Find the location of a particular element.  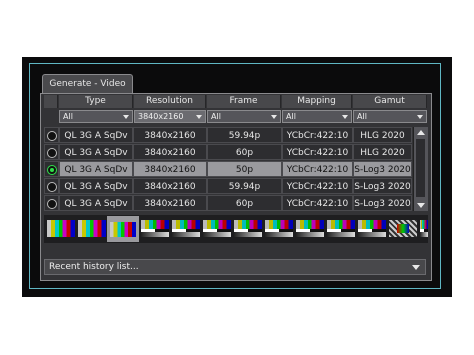

filter-gamut-dropdown: All is located at coordinates (390, 116).